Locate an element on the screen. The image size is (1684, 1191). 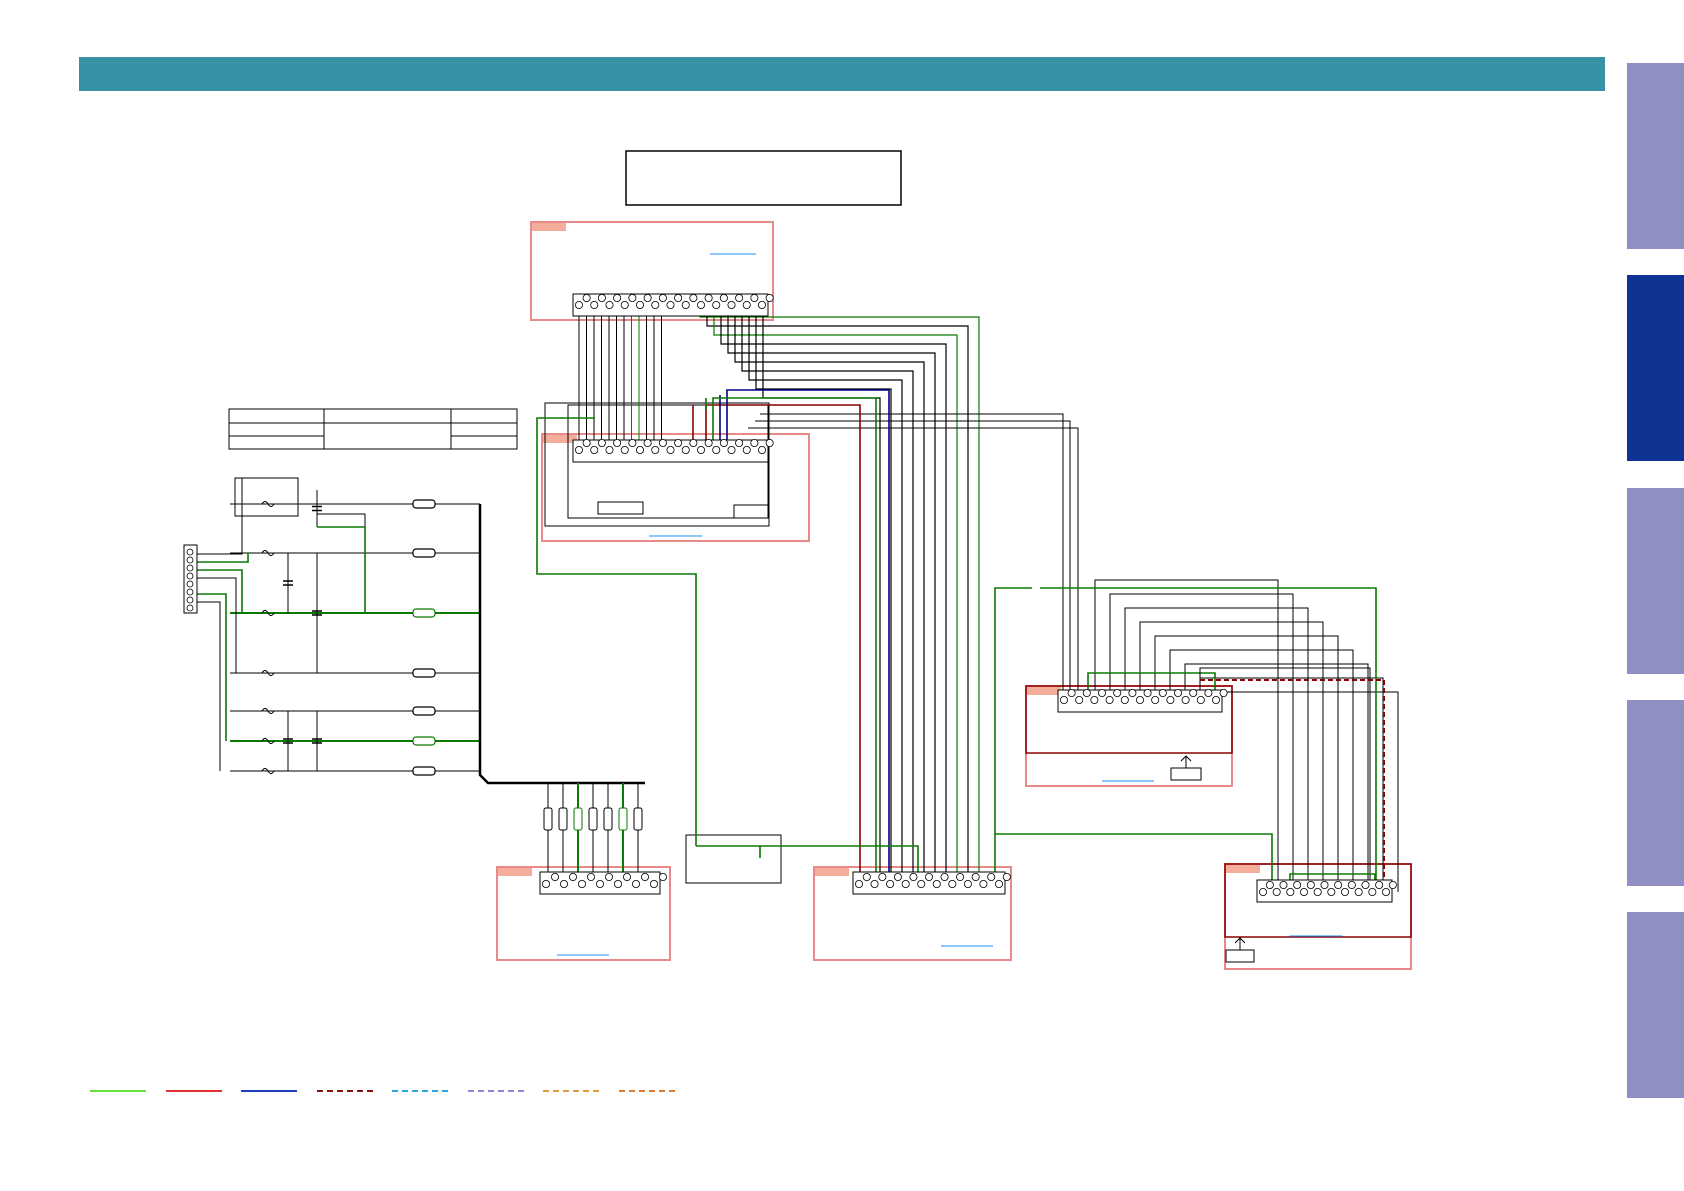
subassembly-part is located at coordinates (620, 508).